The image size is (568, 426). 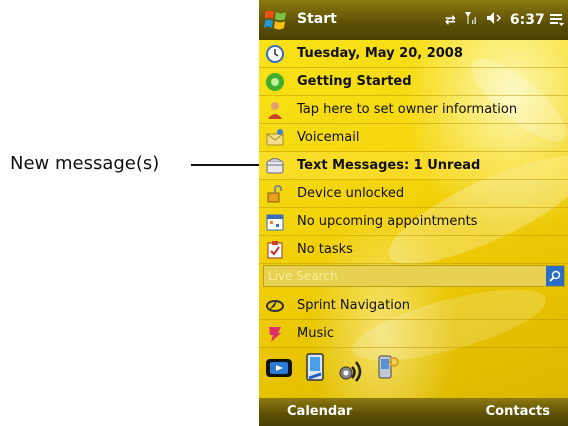 I want to click on signal-icon, so click(x=471, y=20).